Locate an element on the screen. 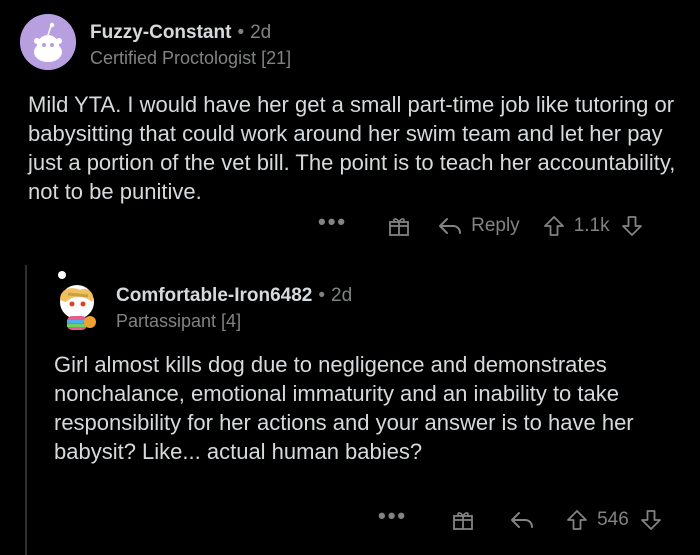  user-flair: Partassipant [4] is located at coordinates (179, 321).